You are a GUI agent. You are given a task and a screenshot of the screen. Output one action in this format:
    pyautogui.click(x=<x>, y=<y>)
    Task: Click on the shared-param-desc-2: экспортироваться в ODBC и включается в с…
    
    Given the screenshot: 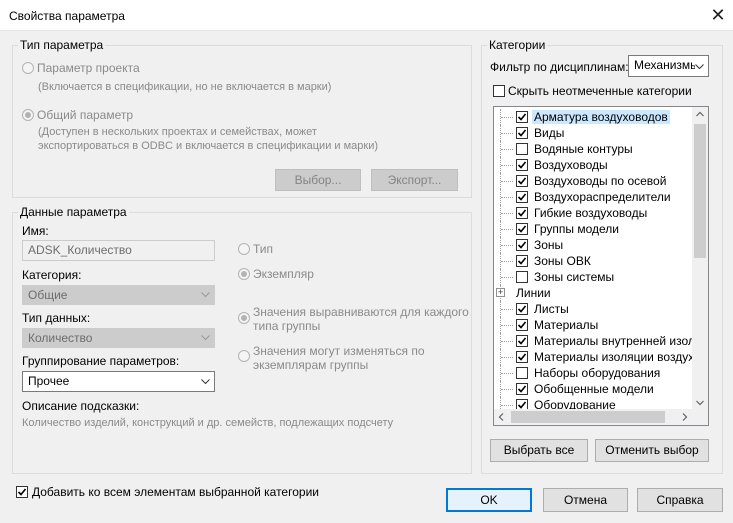 What is the action you would take?
    pyautogui.click(x=208, y=146)
    